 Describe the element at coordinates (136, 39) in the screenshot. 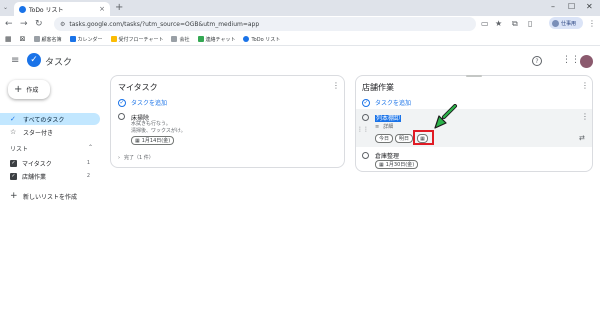

I see `bookmark-item: 受付フローチャート` at that location.